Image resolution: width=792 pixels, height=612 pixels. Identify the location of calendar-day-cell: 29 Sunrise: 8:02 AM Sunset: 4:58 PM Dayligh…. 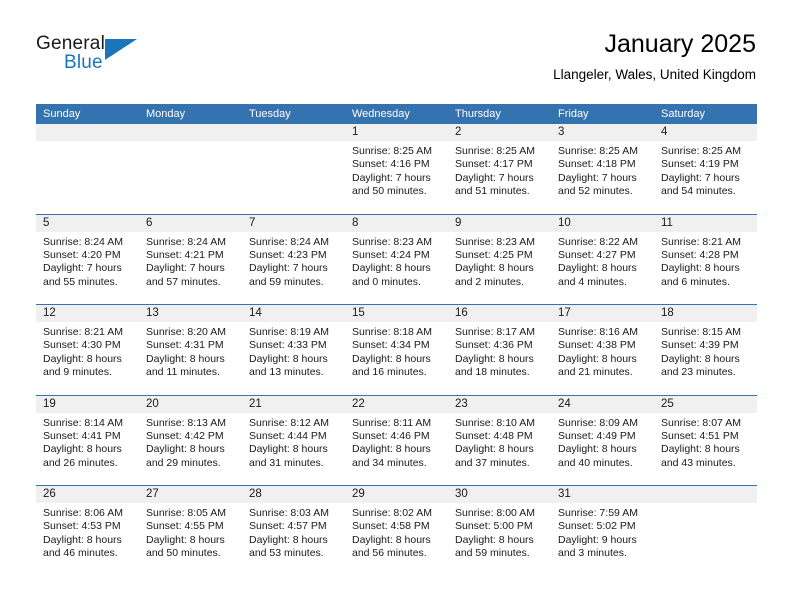
(396, 531).